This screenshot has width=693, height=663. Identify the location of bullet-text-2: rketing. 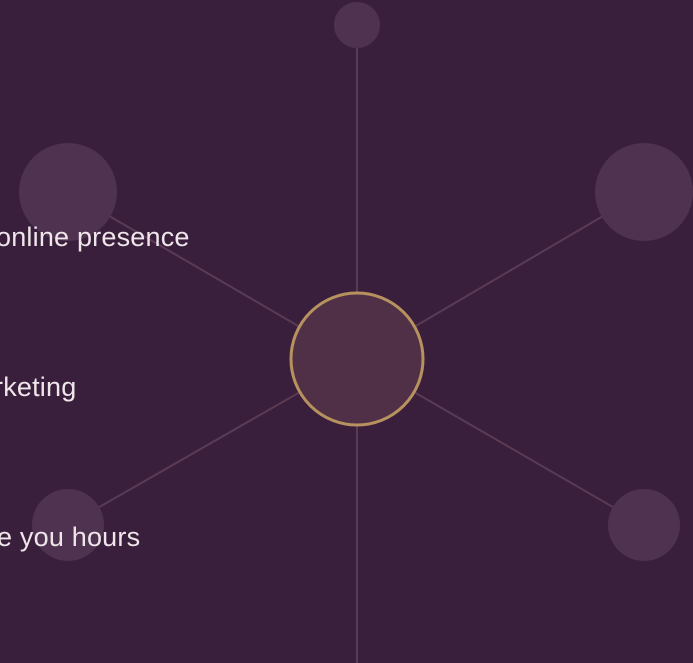
(38, 387).